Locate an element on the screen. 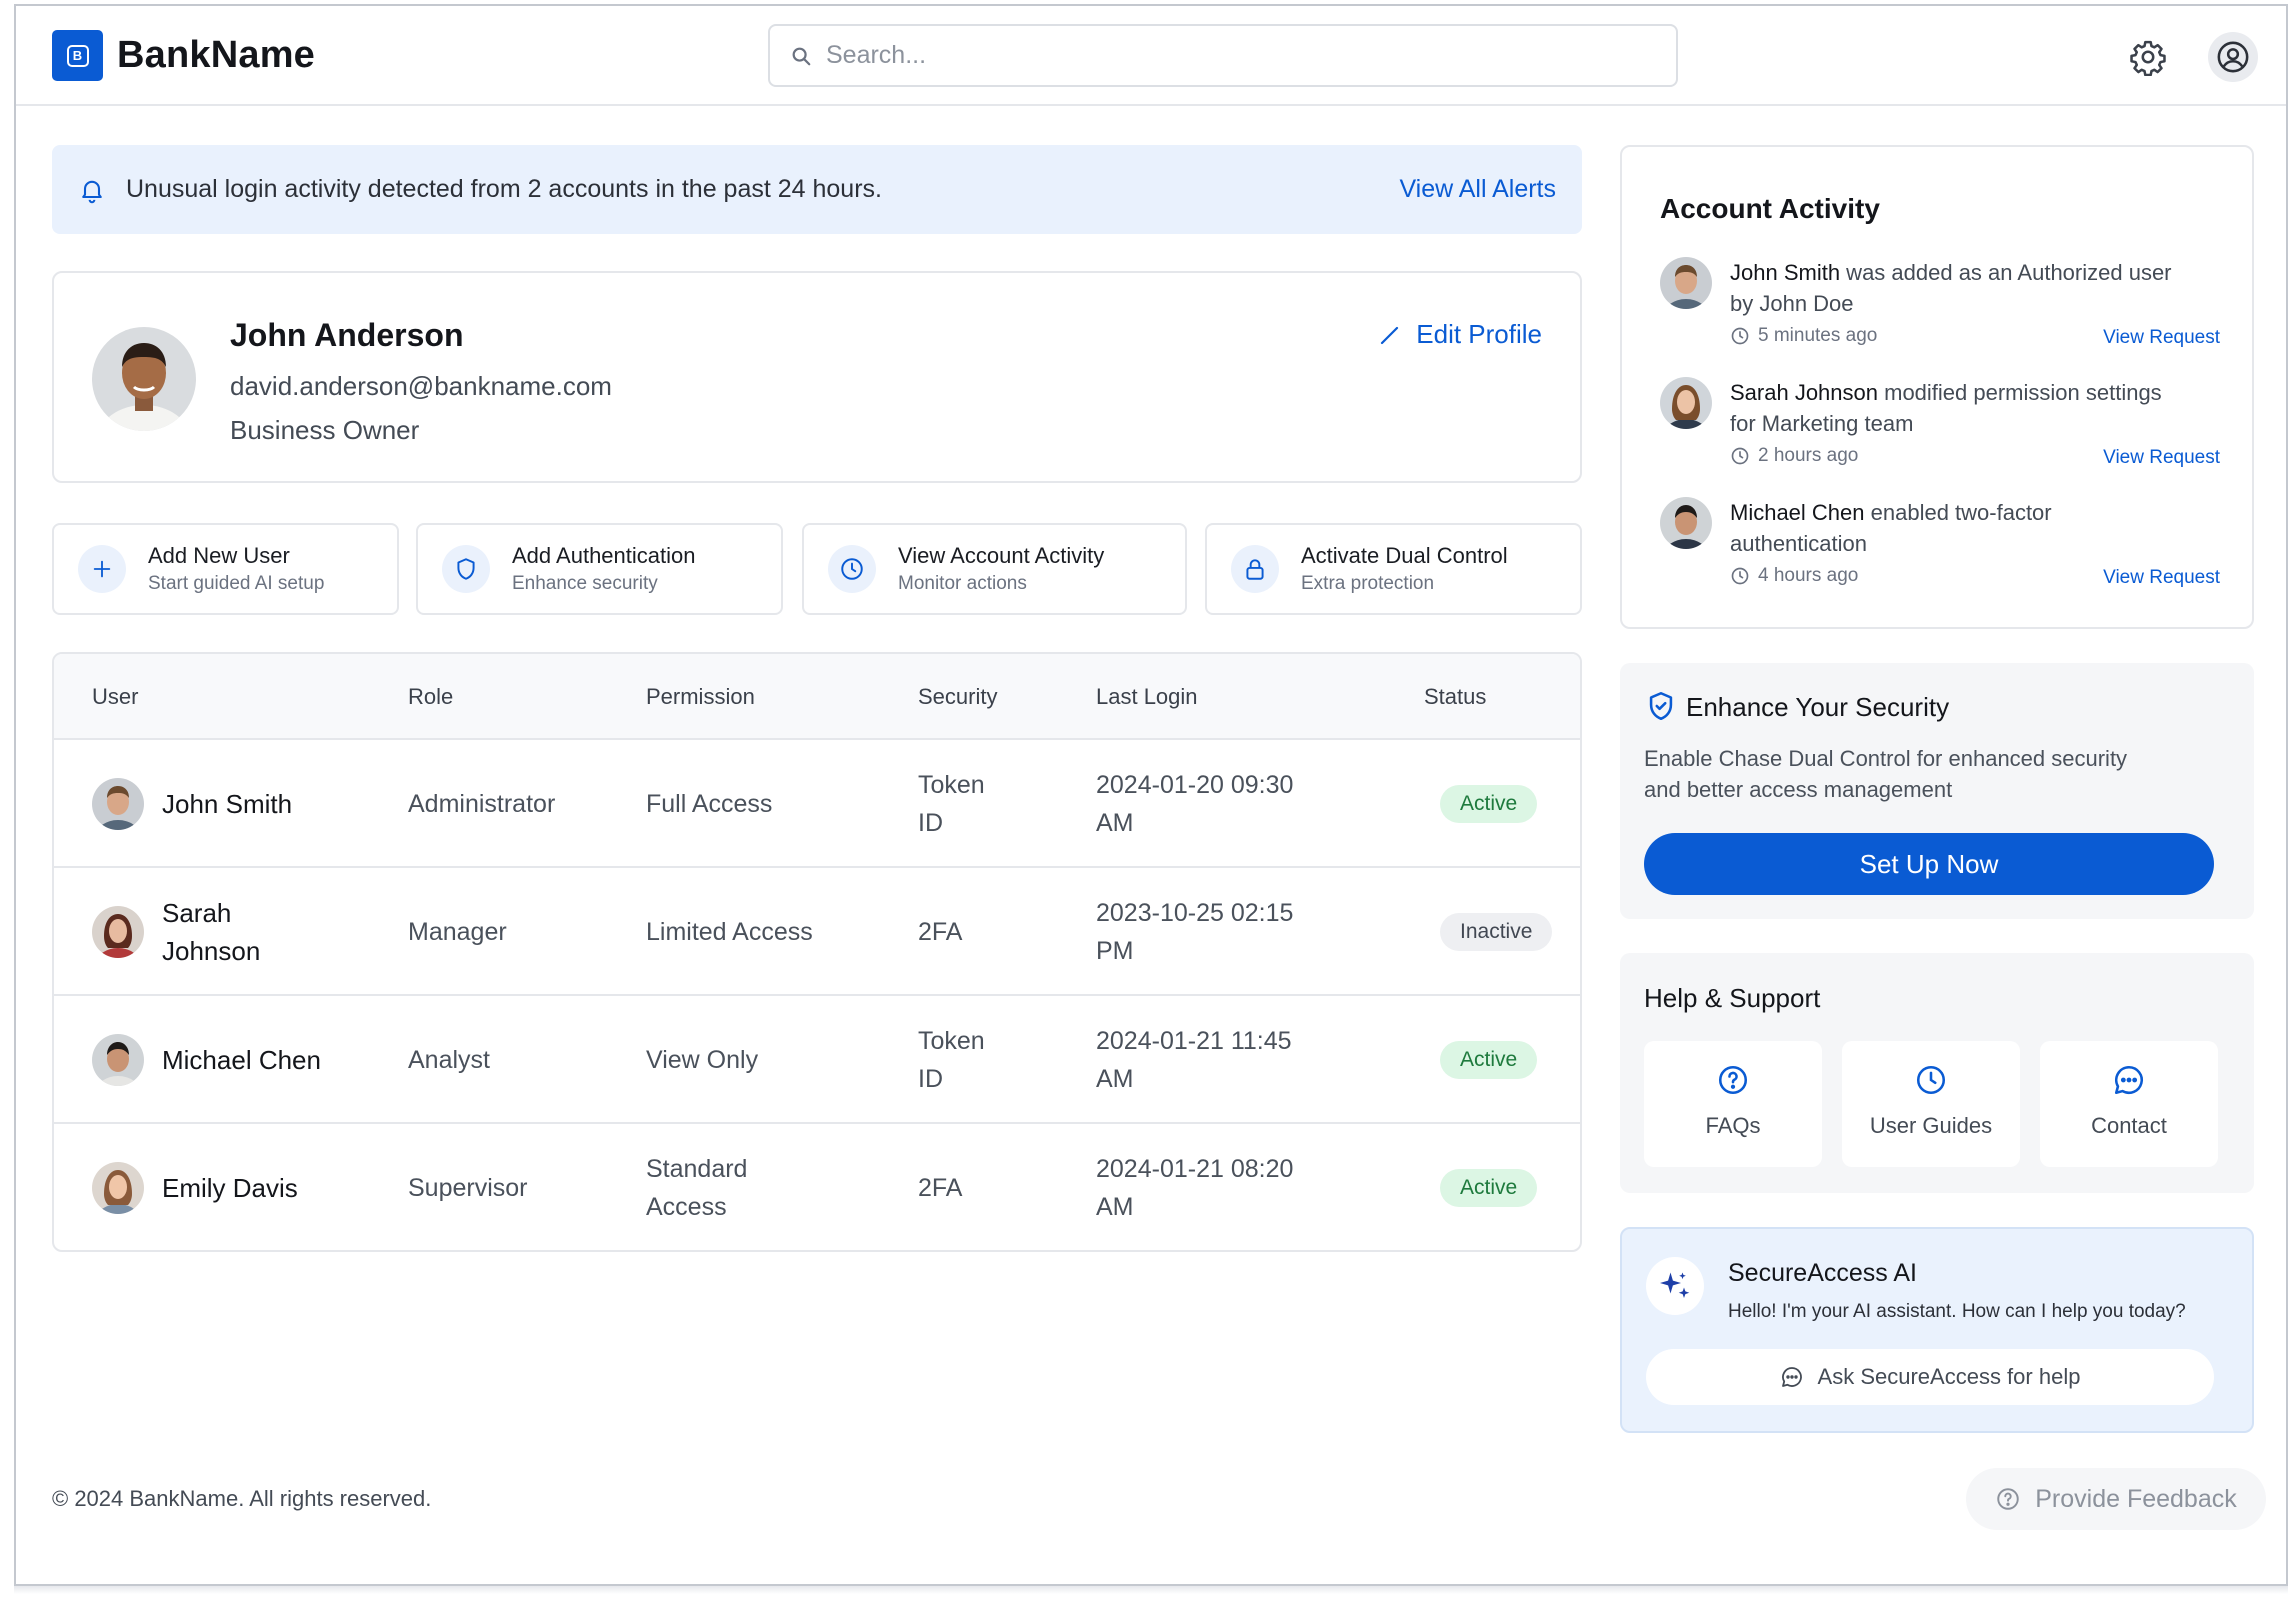 The height and width of the screenshot is (1605, 2296). user-permission: Limited Access is located at coordinates (729, 932).